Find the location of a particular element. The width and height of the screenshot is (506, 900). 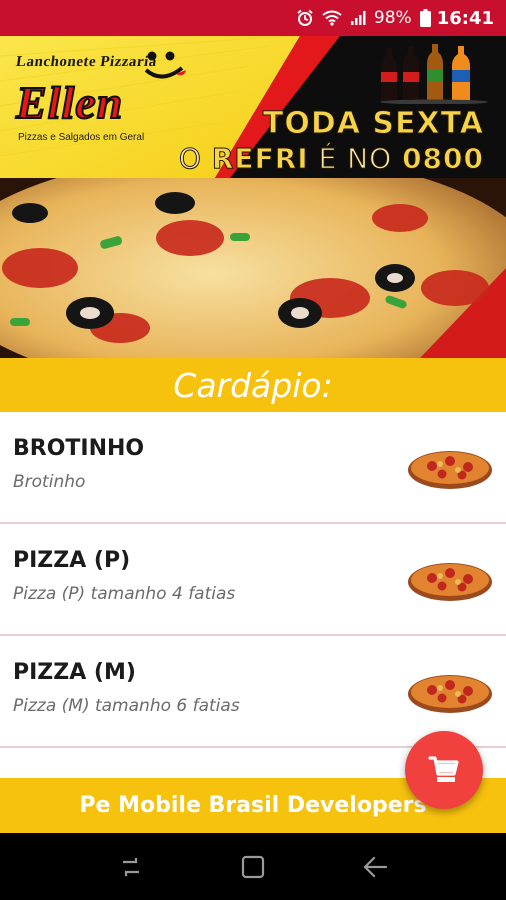

soda-bottles-image is located at coordinates (434, 74).